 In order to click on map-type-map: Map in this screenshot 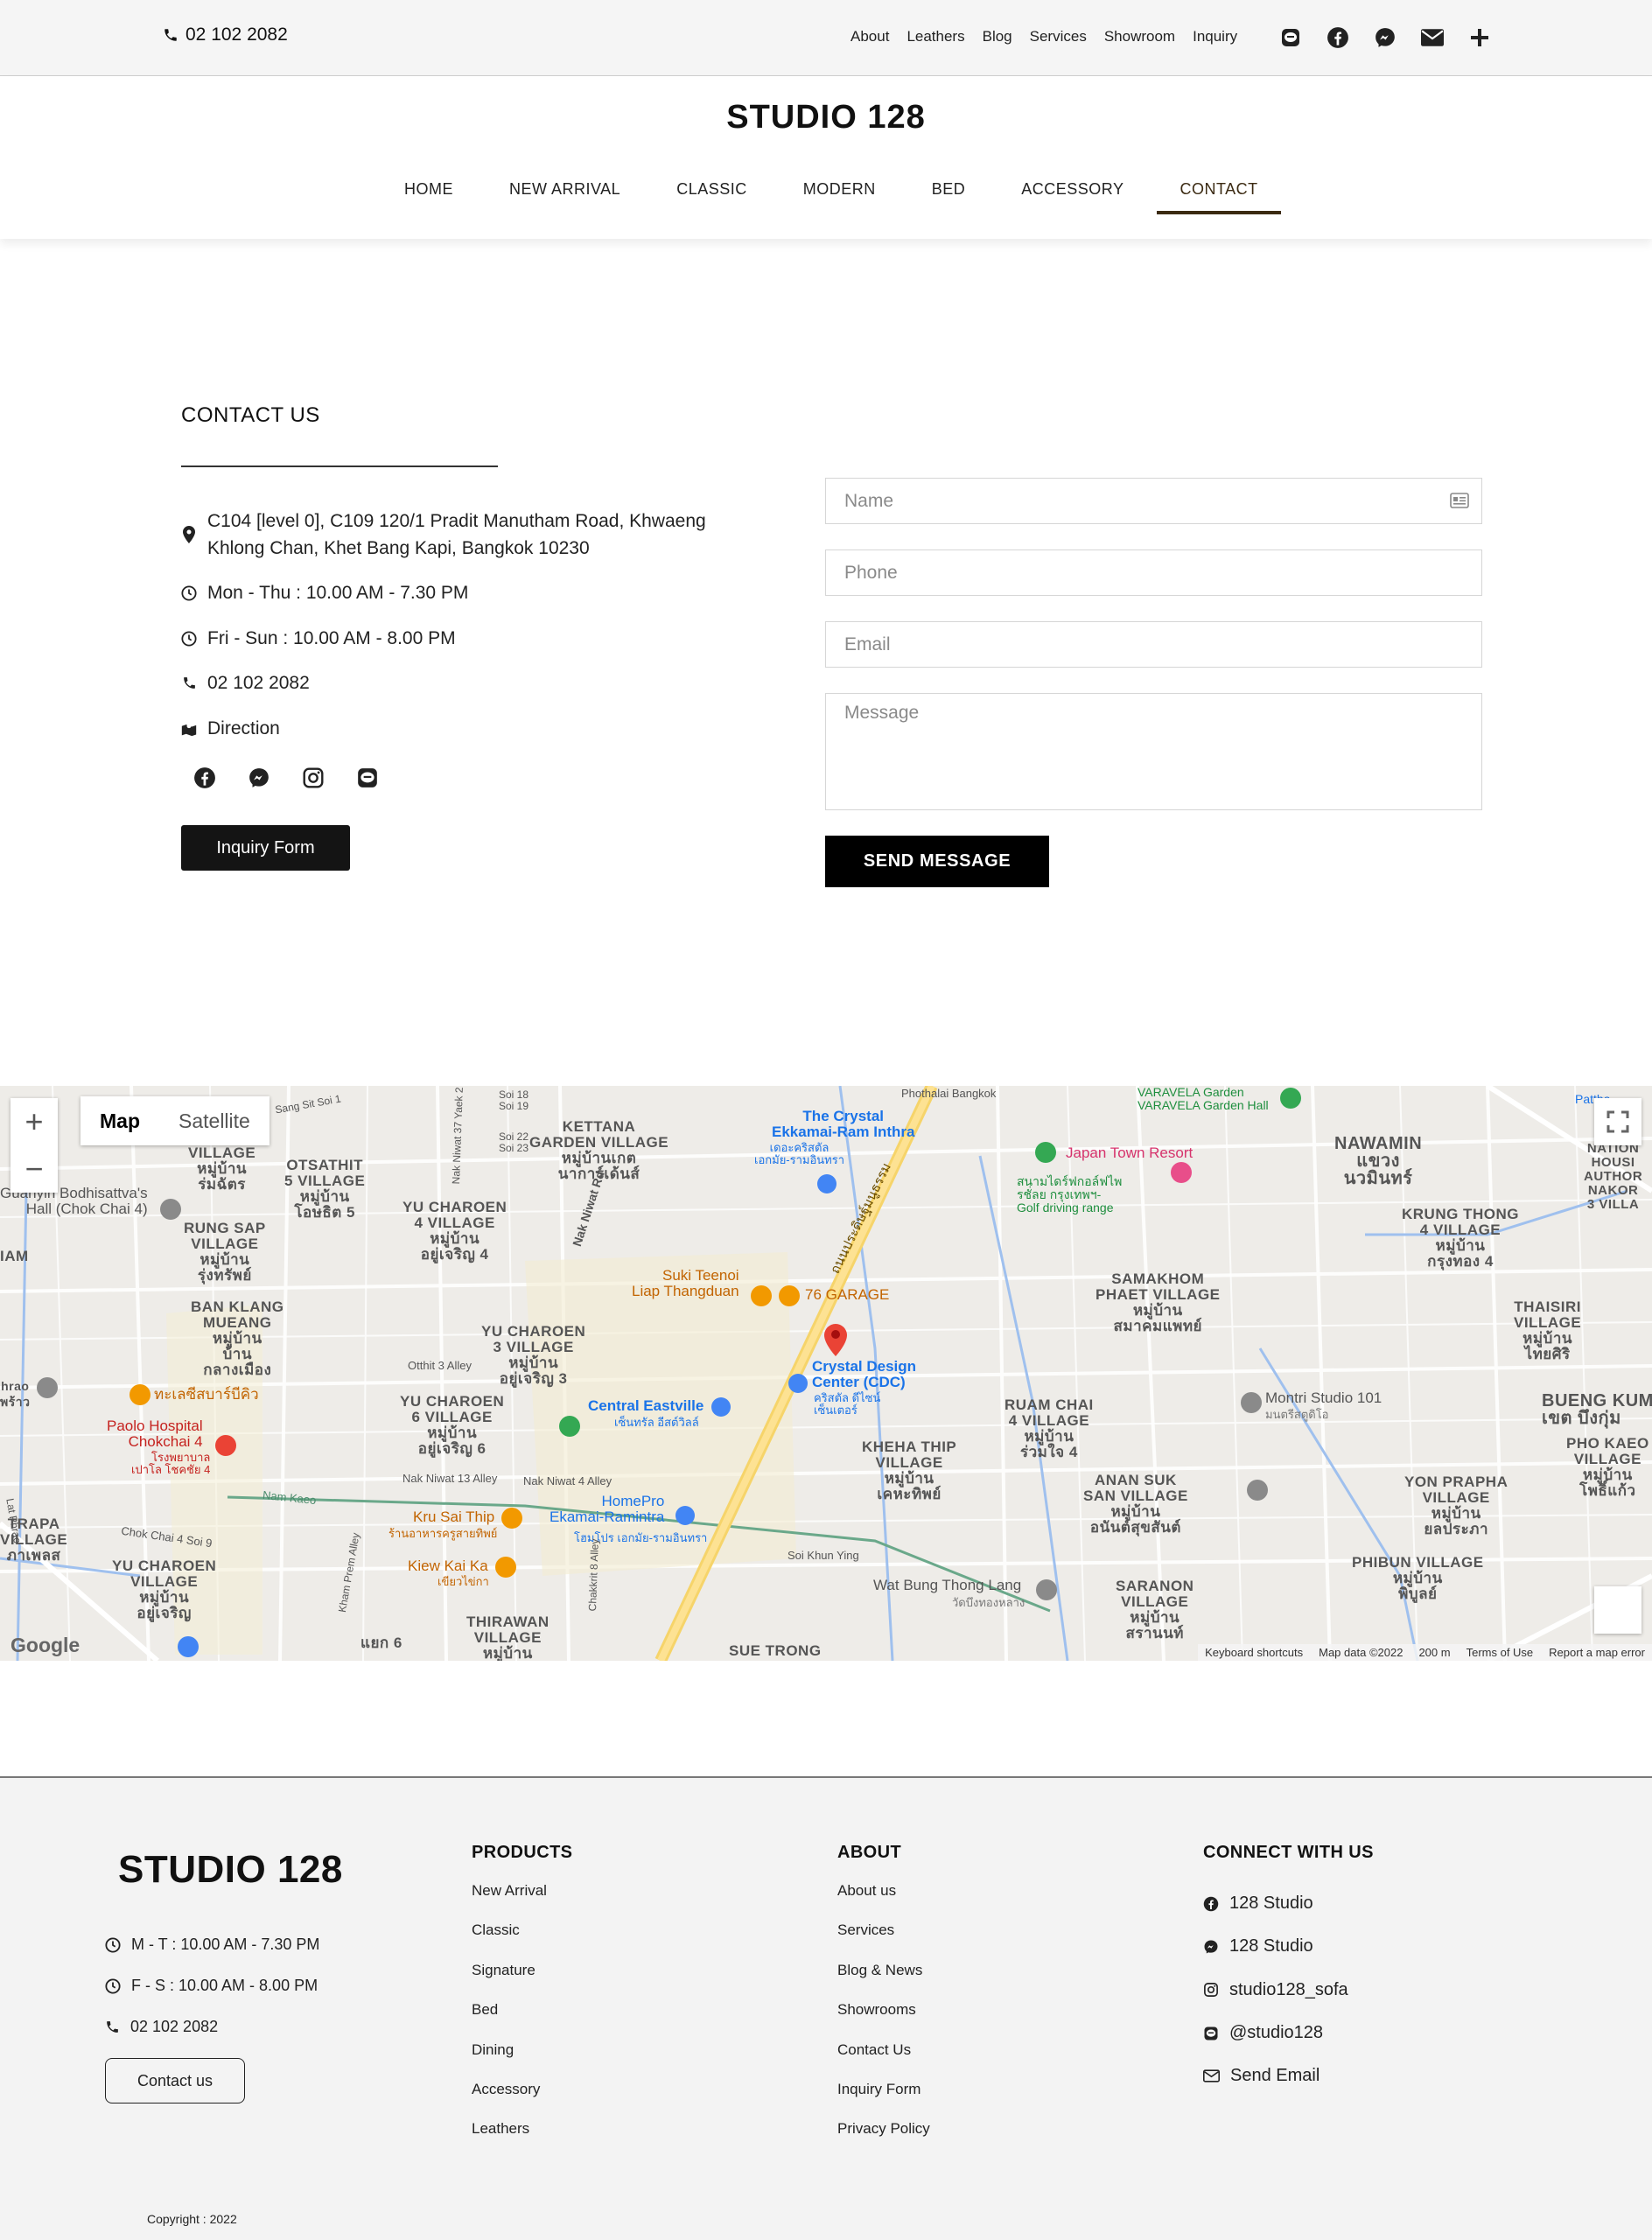, I will do `click(119, 1120)`.